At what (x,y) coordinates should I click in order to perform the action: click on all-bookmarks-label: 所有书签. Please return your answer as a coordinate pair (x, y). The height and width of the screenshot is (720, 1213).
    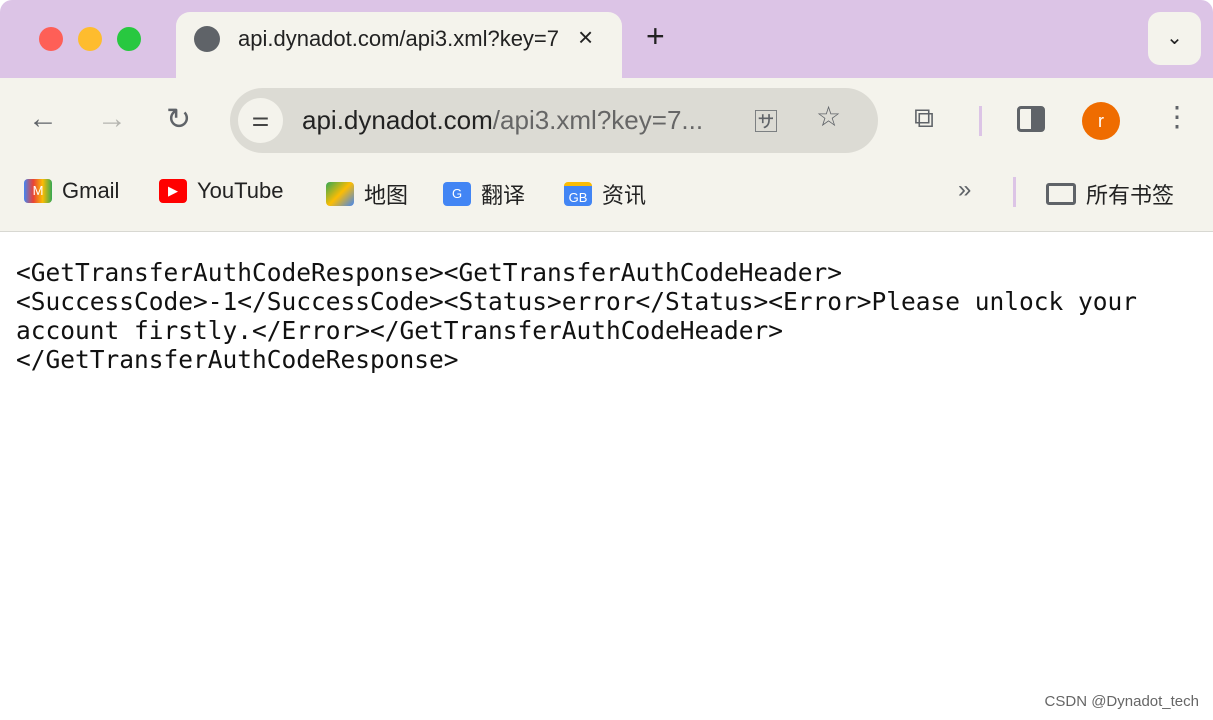
    Looking at the image, I should click on (1130, 195).